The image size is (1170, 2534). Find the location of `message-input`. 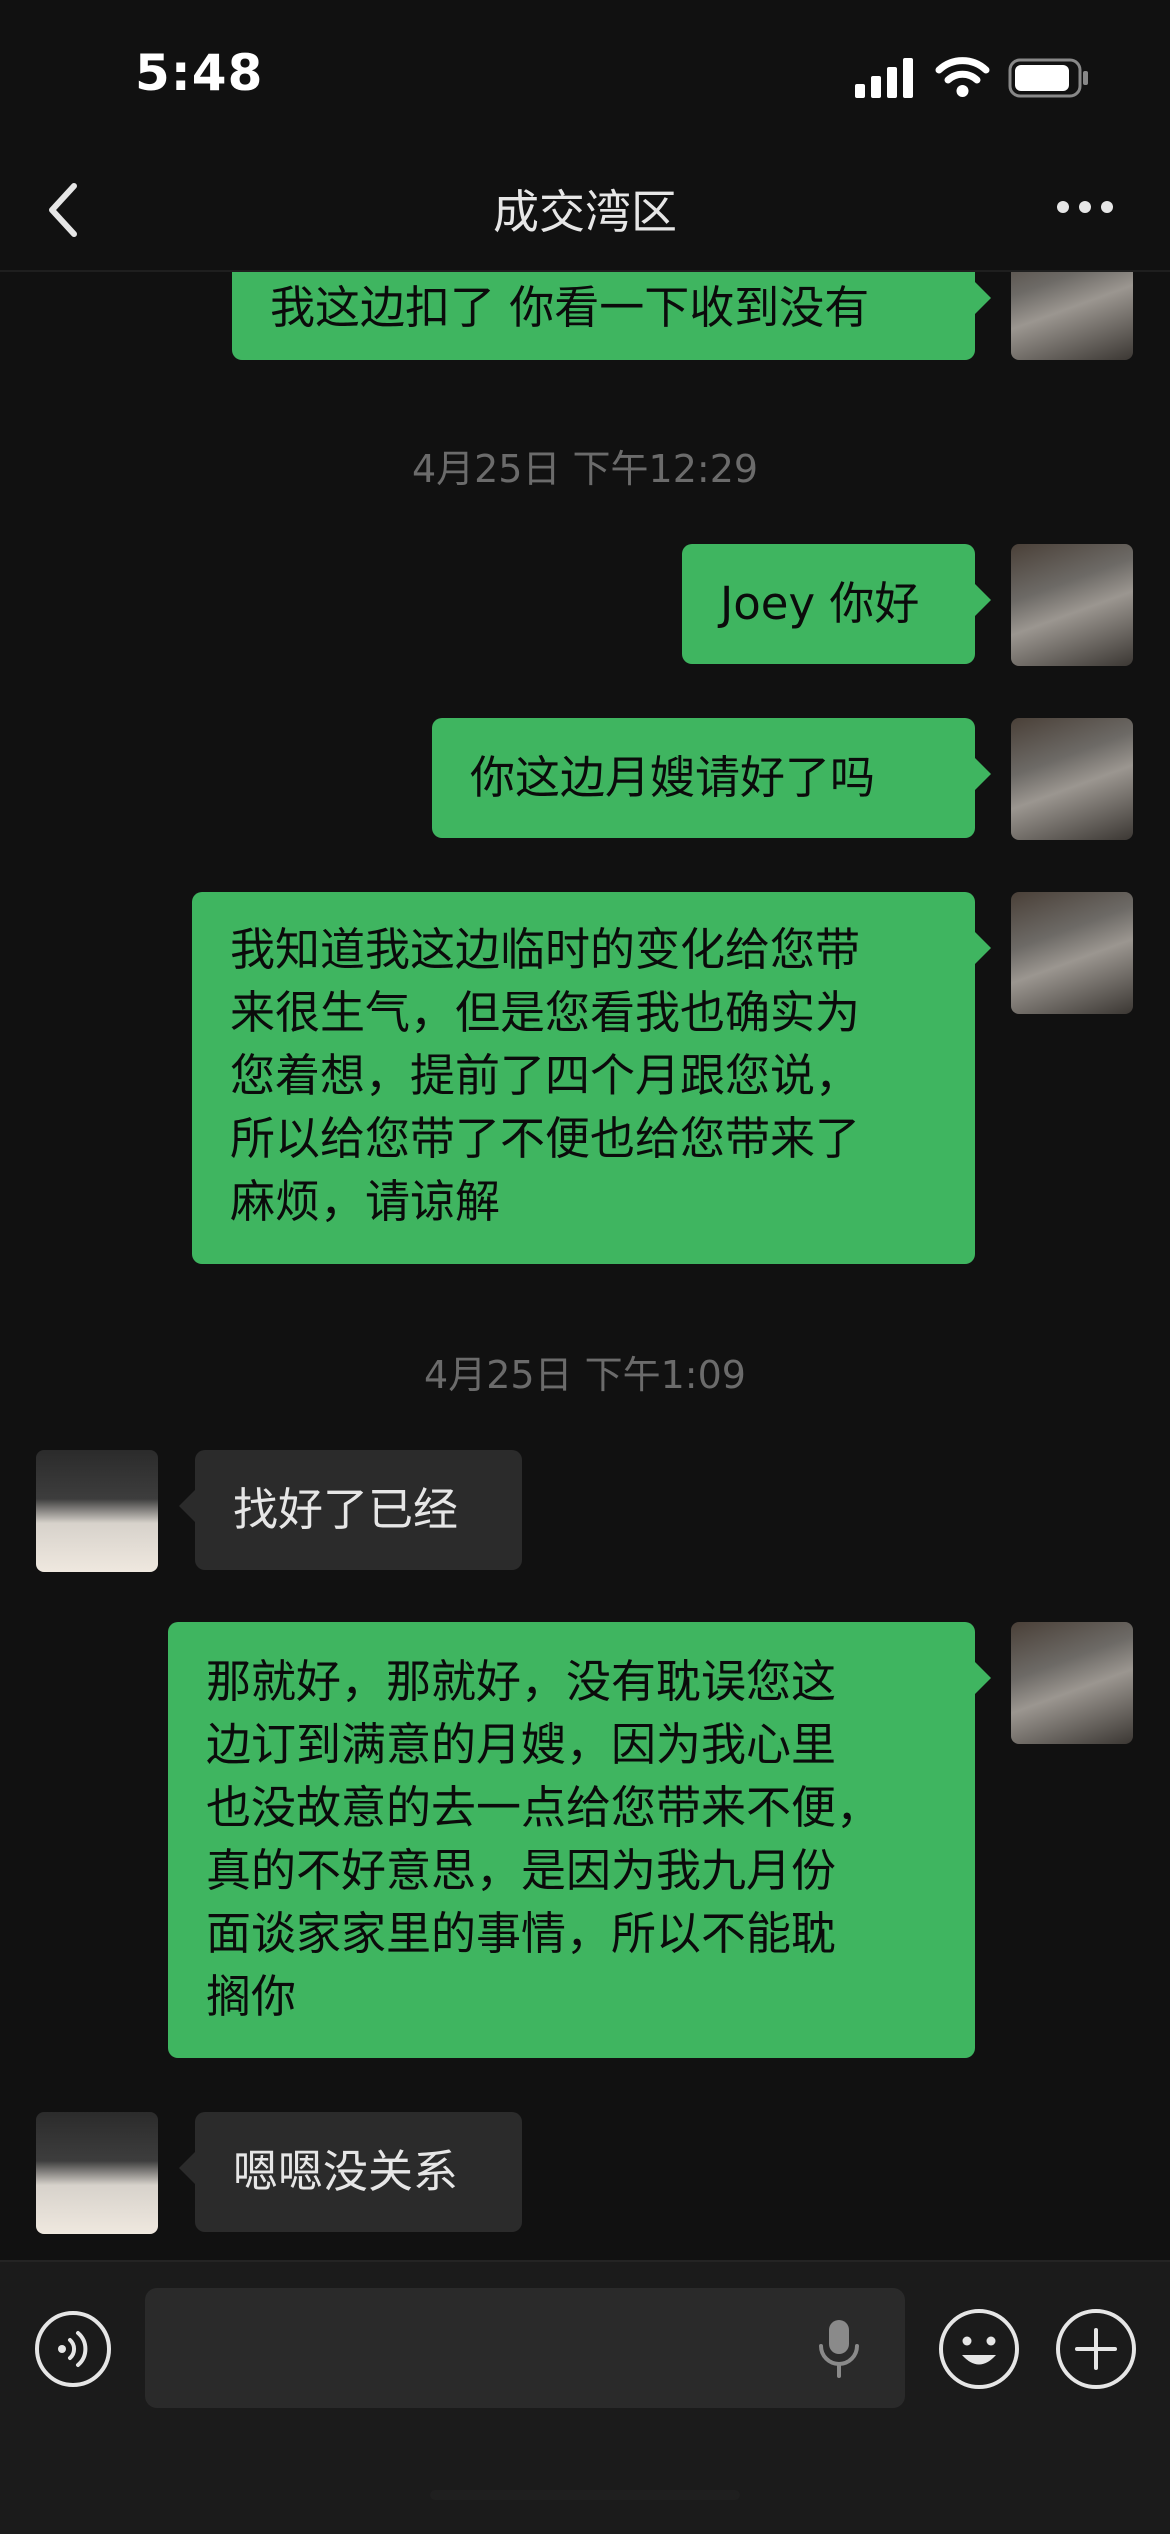

message-input is located at coordinates (525, 2348).